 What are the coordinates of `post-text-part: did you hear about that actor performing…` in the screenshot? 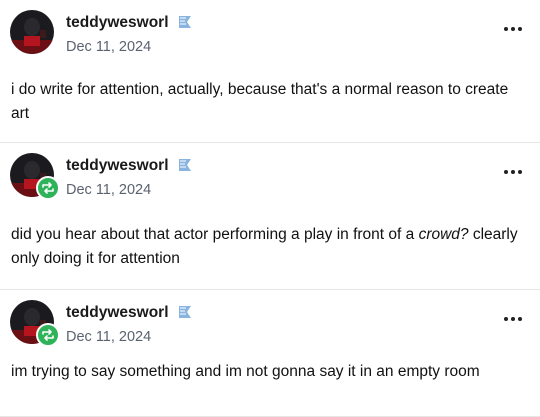 It's located at (215, 234).